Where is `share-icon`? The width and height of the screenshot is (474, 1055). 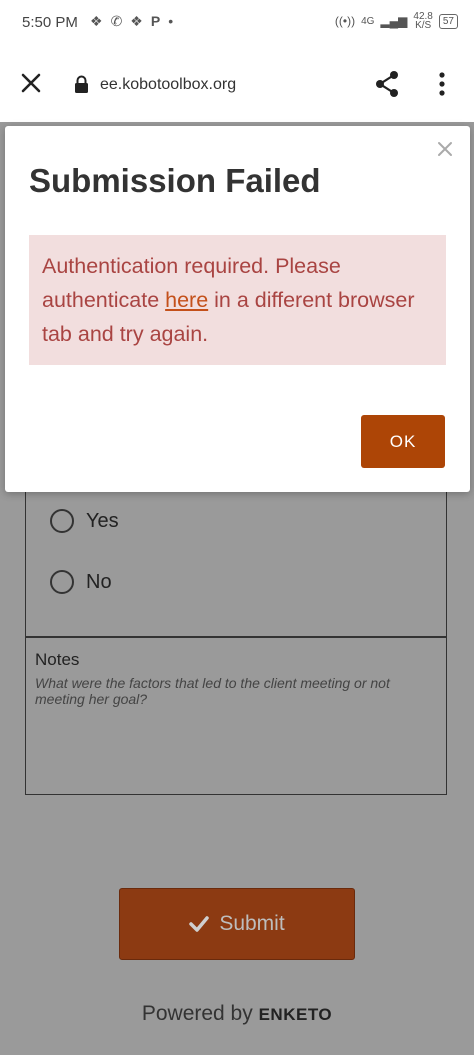 share-icon is located at coordinates (387, 84).